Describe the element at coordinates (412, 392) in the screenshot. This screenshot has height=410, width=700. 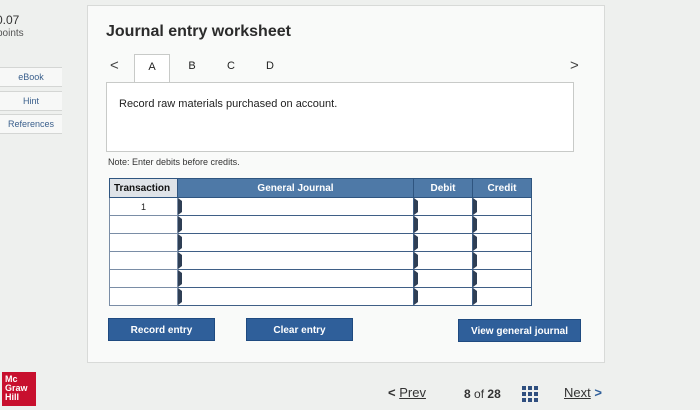
I see `prev-label: Prev` at that location.